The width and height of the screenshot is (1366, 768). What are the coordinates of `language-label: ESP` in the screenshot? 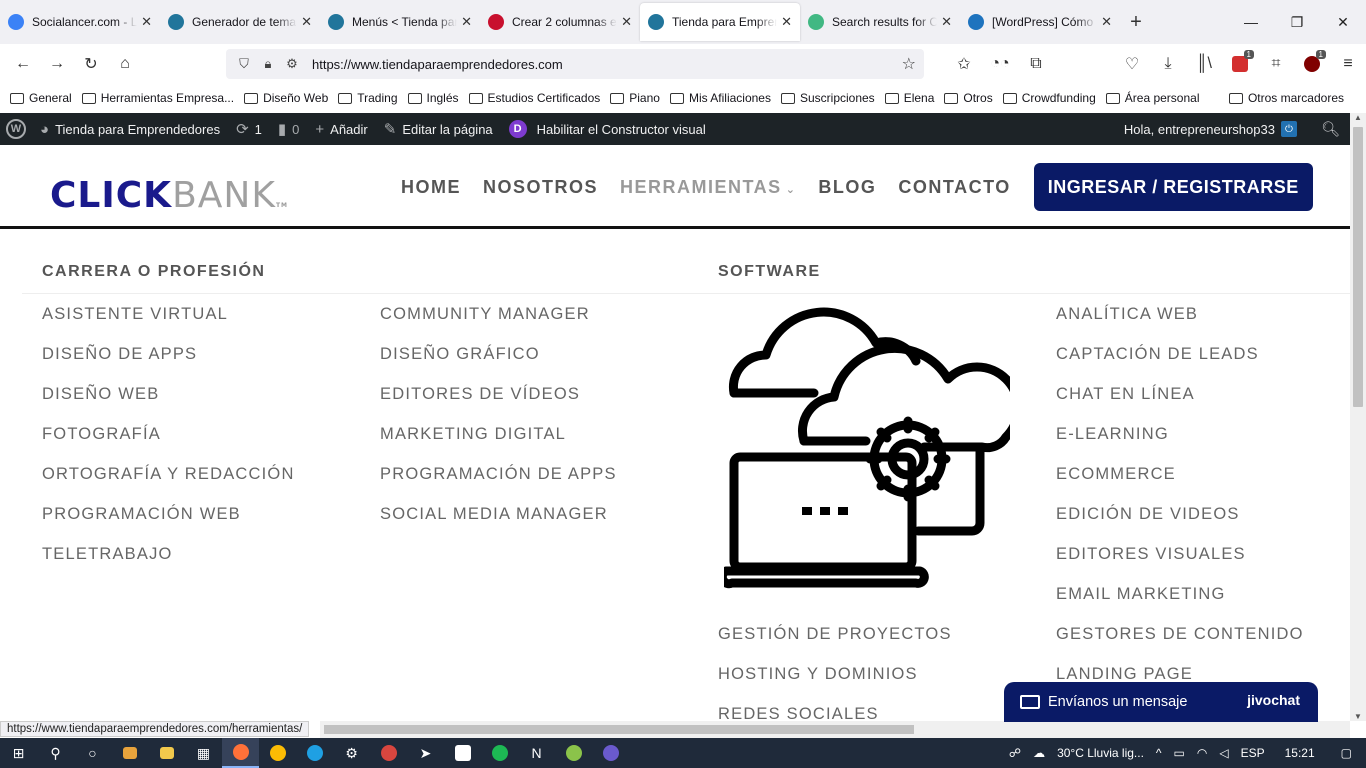 It's located at (1253, 753).